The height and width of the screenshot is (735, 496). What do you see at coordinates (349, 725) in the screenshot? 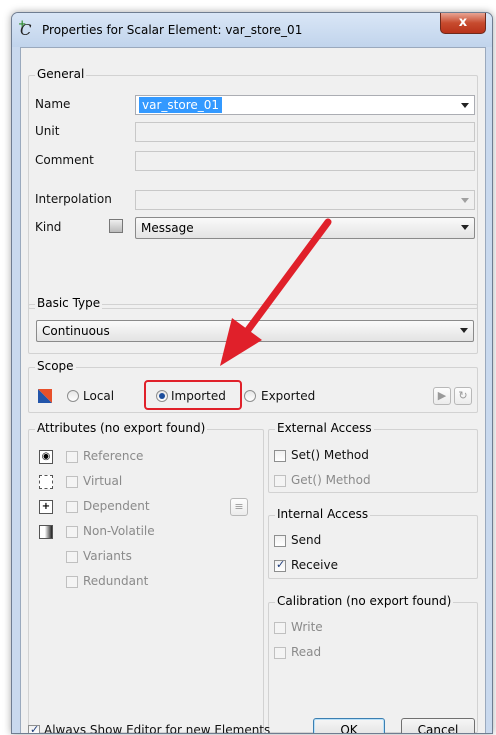
I see `ok-button: OK` at bounding box center [349, 725].